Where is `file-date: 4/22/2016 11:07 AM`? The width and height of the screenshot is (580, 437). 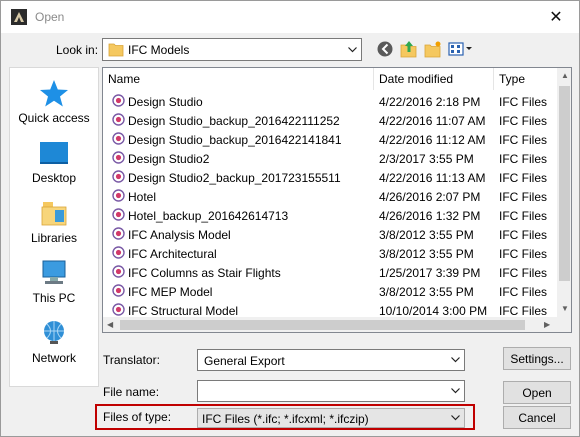 file-date: 4/22/2016 11:07 AM is located at coordinates (432, 121).